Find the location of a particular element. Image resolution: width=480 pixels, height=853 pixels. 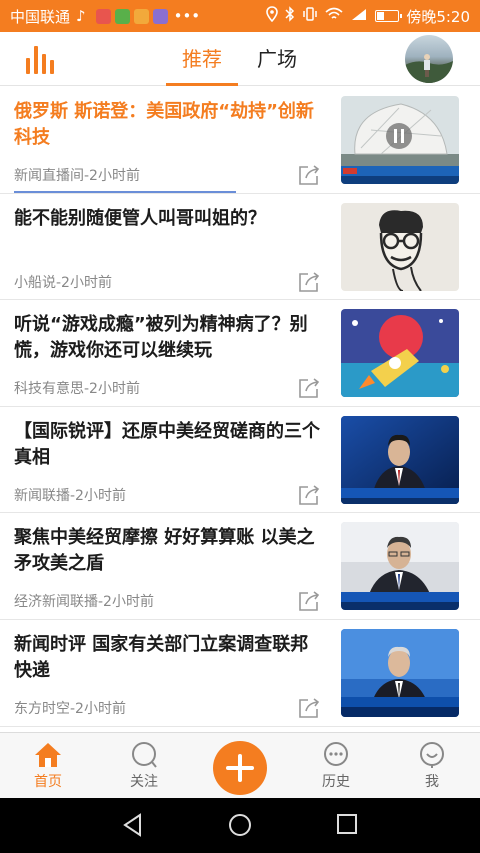

feed-item: 俄罗斯 斯诺登：美国政府“劫持”创新科技 新闻直播间-2小时前 is located at coordinates (240, 140).